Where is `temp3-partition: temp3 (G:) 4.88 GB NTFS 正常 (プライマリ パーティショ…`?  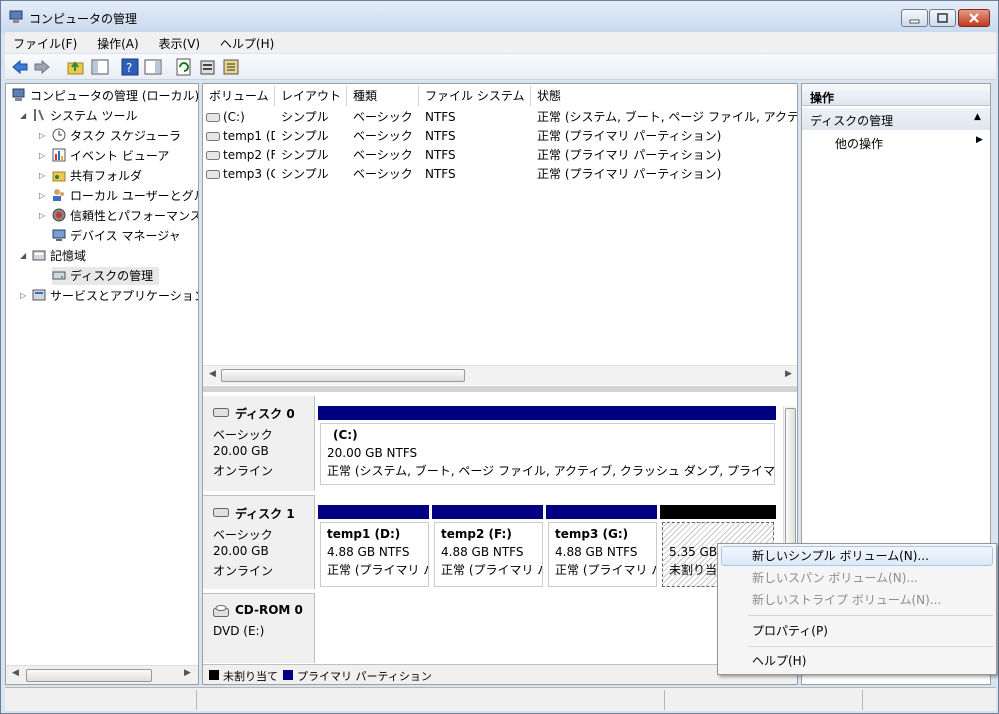
temp3-partition: temp3 (G:) 4.88 GB NTFS 正常 (プライマリ パーティショ… is located at coordinates (602, 554).